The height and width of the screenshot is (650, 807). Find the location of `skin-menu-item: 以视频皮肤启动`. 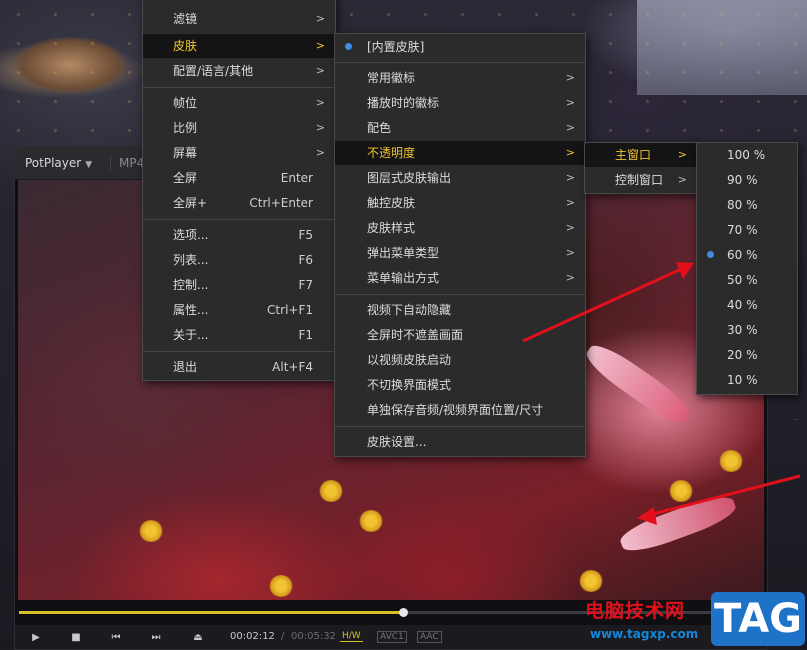

skin-menu-item: 以视频皮肤启动 is located at coordinates (460, 360).